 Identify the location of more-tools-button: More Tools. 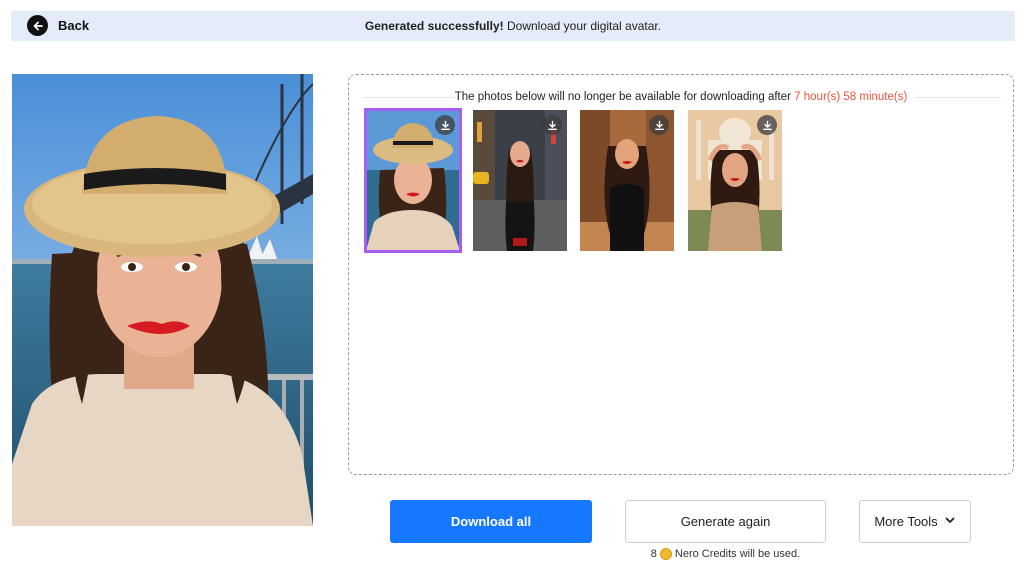
(915, 521).